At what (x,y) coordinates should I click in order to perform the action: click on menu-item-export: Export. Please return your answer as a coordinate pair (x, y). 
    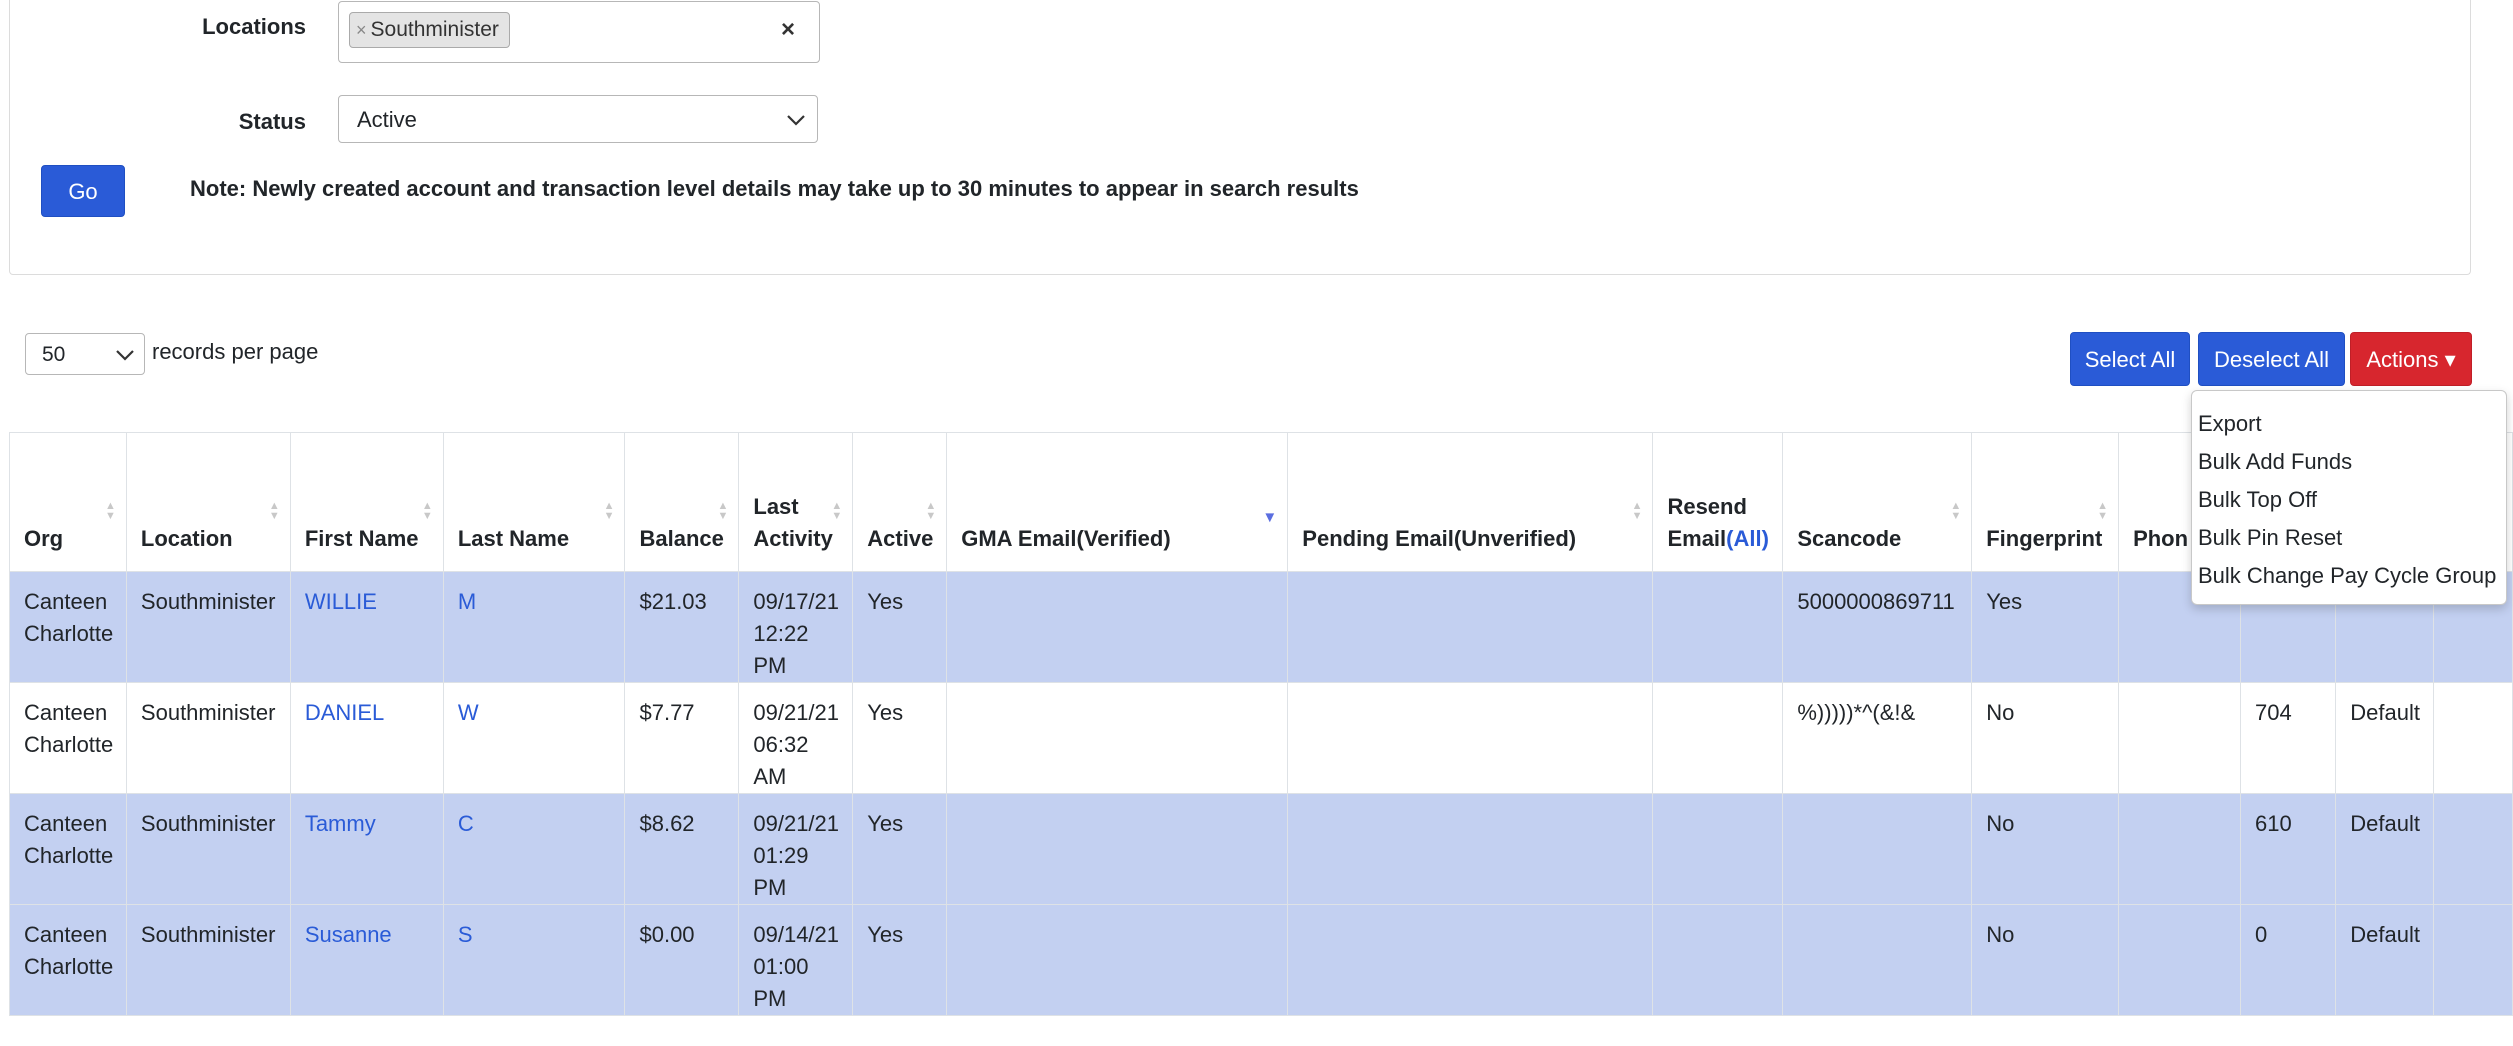
    Looking at the image, I should click on (2349, 424).